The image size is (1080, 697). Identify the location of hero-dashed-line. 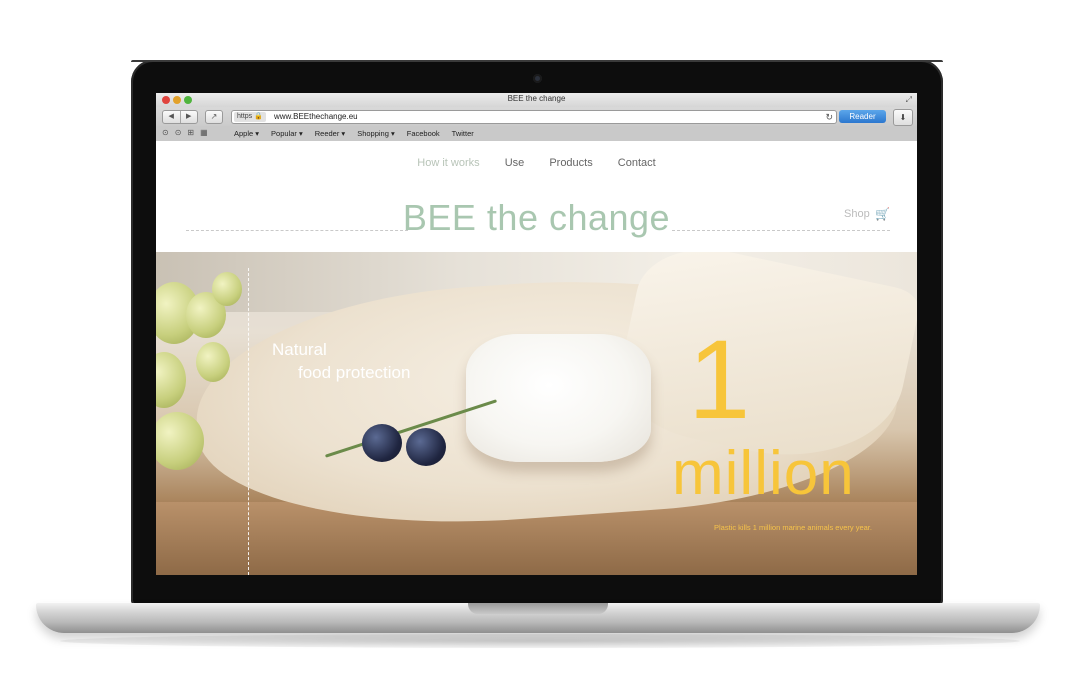
(248, 421).